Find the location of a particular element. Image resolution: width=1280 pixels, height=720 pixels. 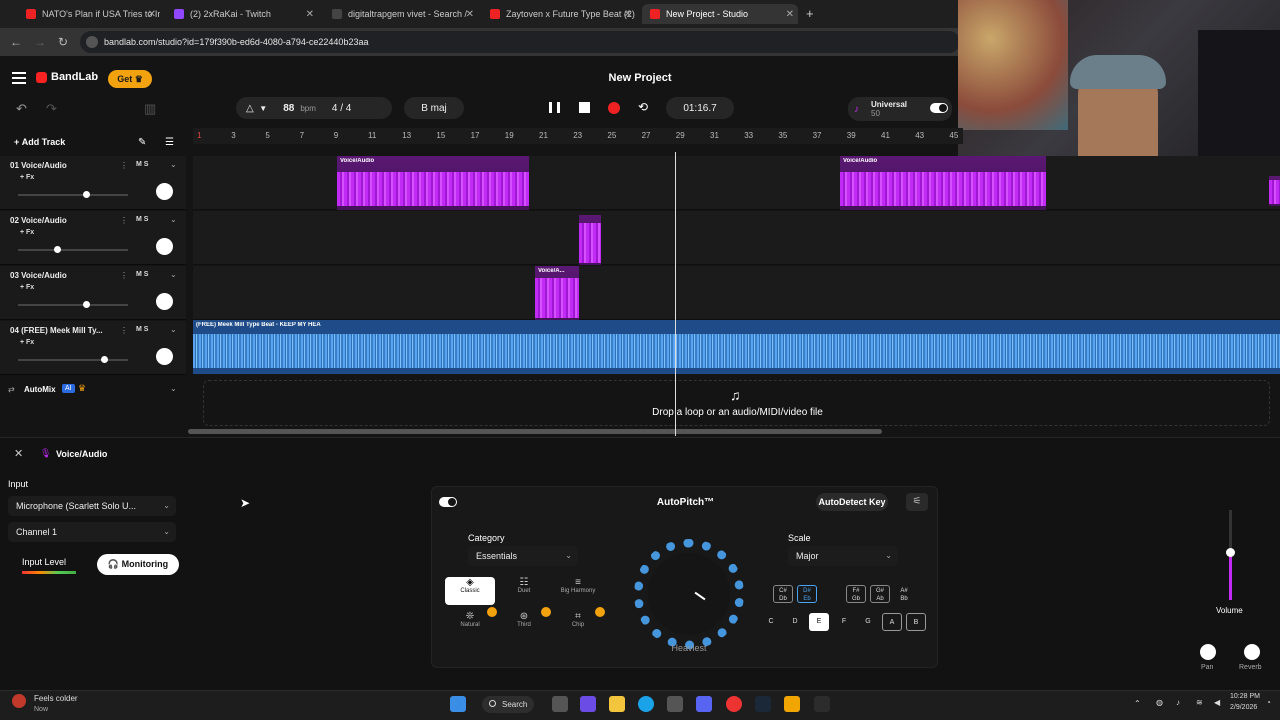

get-button: Get ♛ is located at coordinates (130, 79).